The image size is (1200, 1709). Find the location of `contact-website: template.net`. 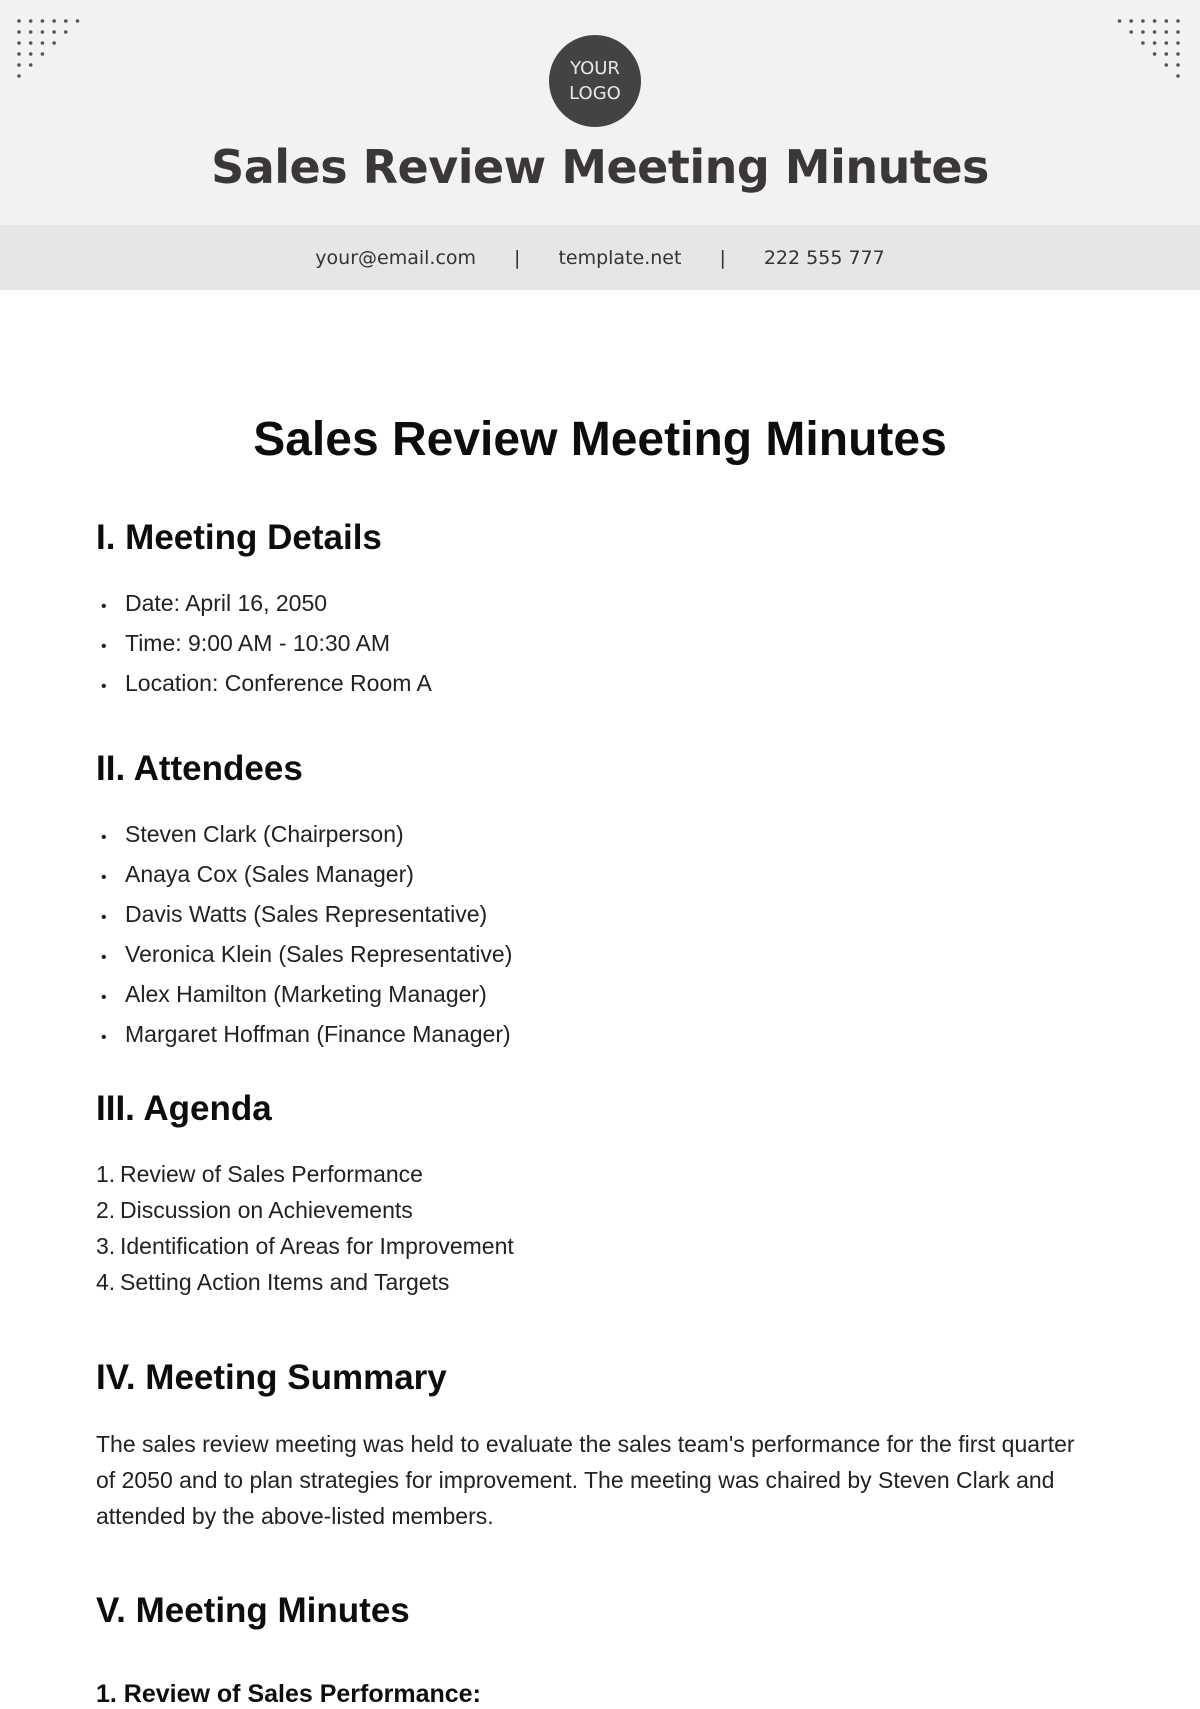

contact-website: template.net is located at coordinates (620, 257).